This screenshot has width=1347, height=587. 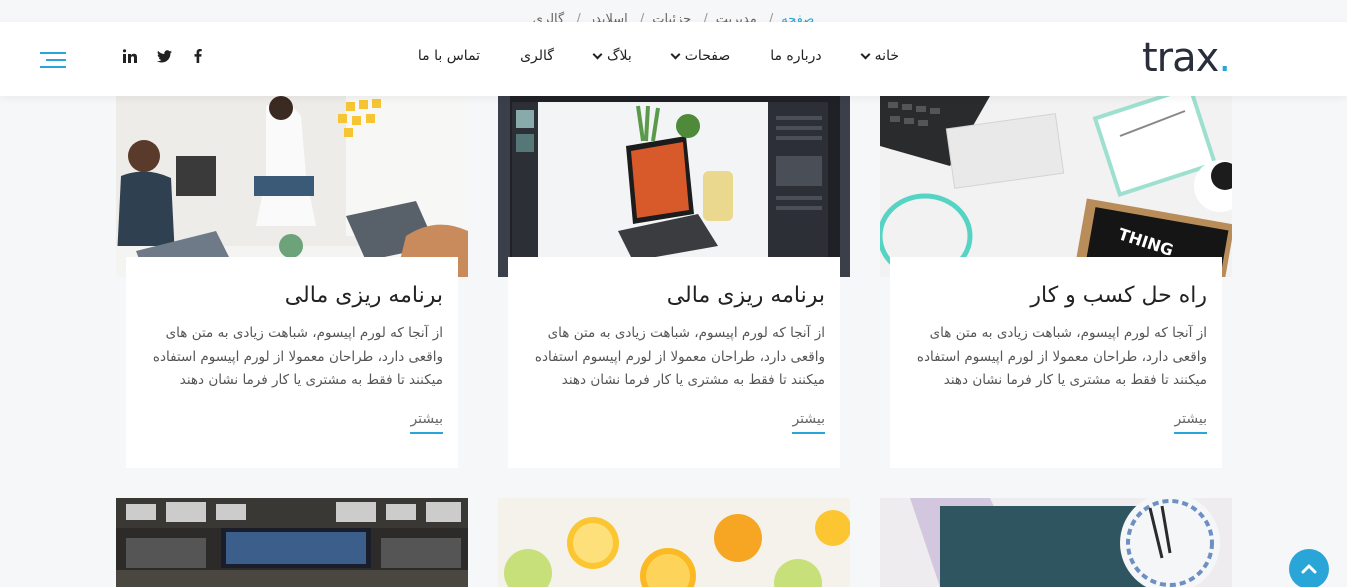 What do you see at coordinates (1056, 186) in the screenshot?
I see `card-image-desk: THING` at bounding box center [1056, 186].